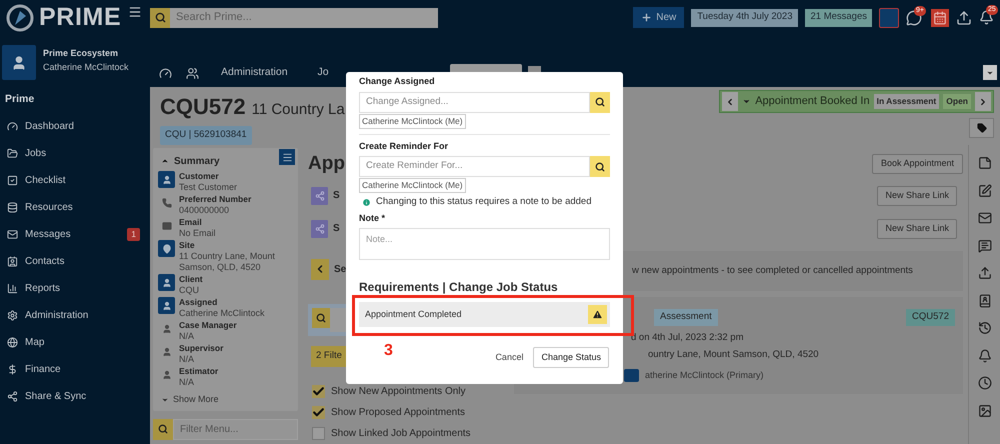 The image size is (1000, 444). Describe the element at coordinates (75, 396) in the screenshot. I see `nav-item: Share & Sync` at that location.